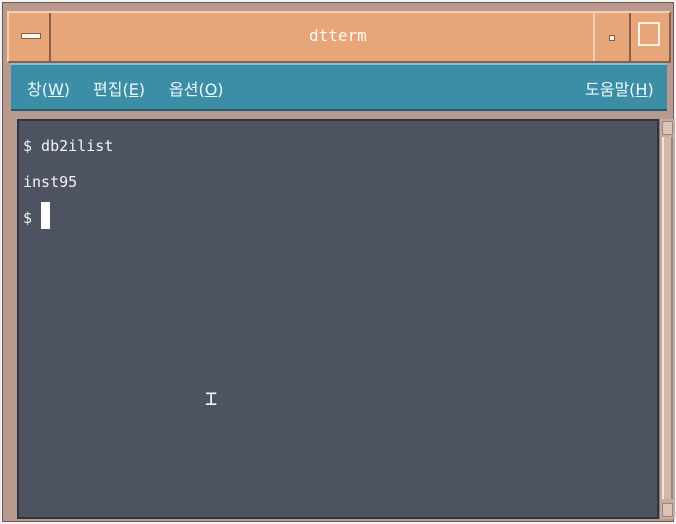 Image resolution: width=676 pixels, height=524 pixels. I want to click on menu-help-mnemonic: H, so click(641, 89).